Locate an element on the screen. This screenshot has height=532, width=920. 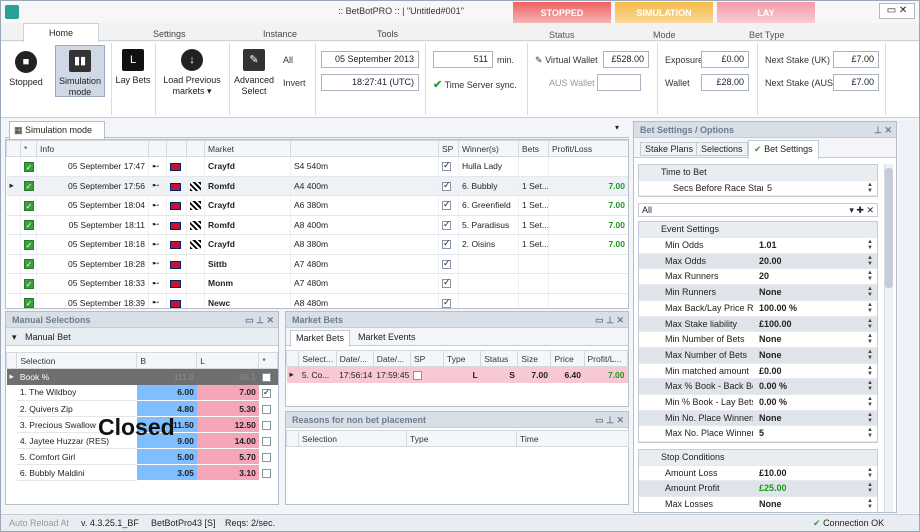
setting-value: 0.00 % is located at coordinates (773, 386).